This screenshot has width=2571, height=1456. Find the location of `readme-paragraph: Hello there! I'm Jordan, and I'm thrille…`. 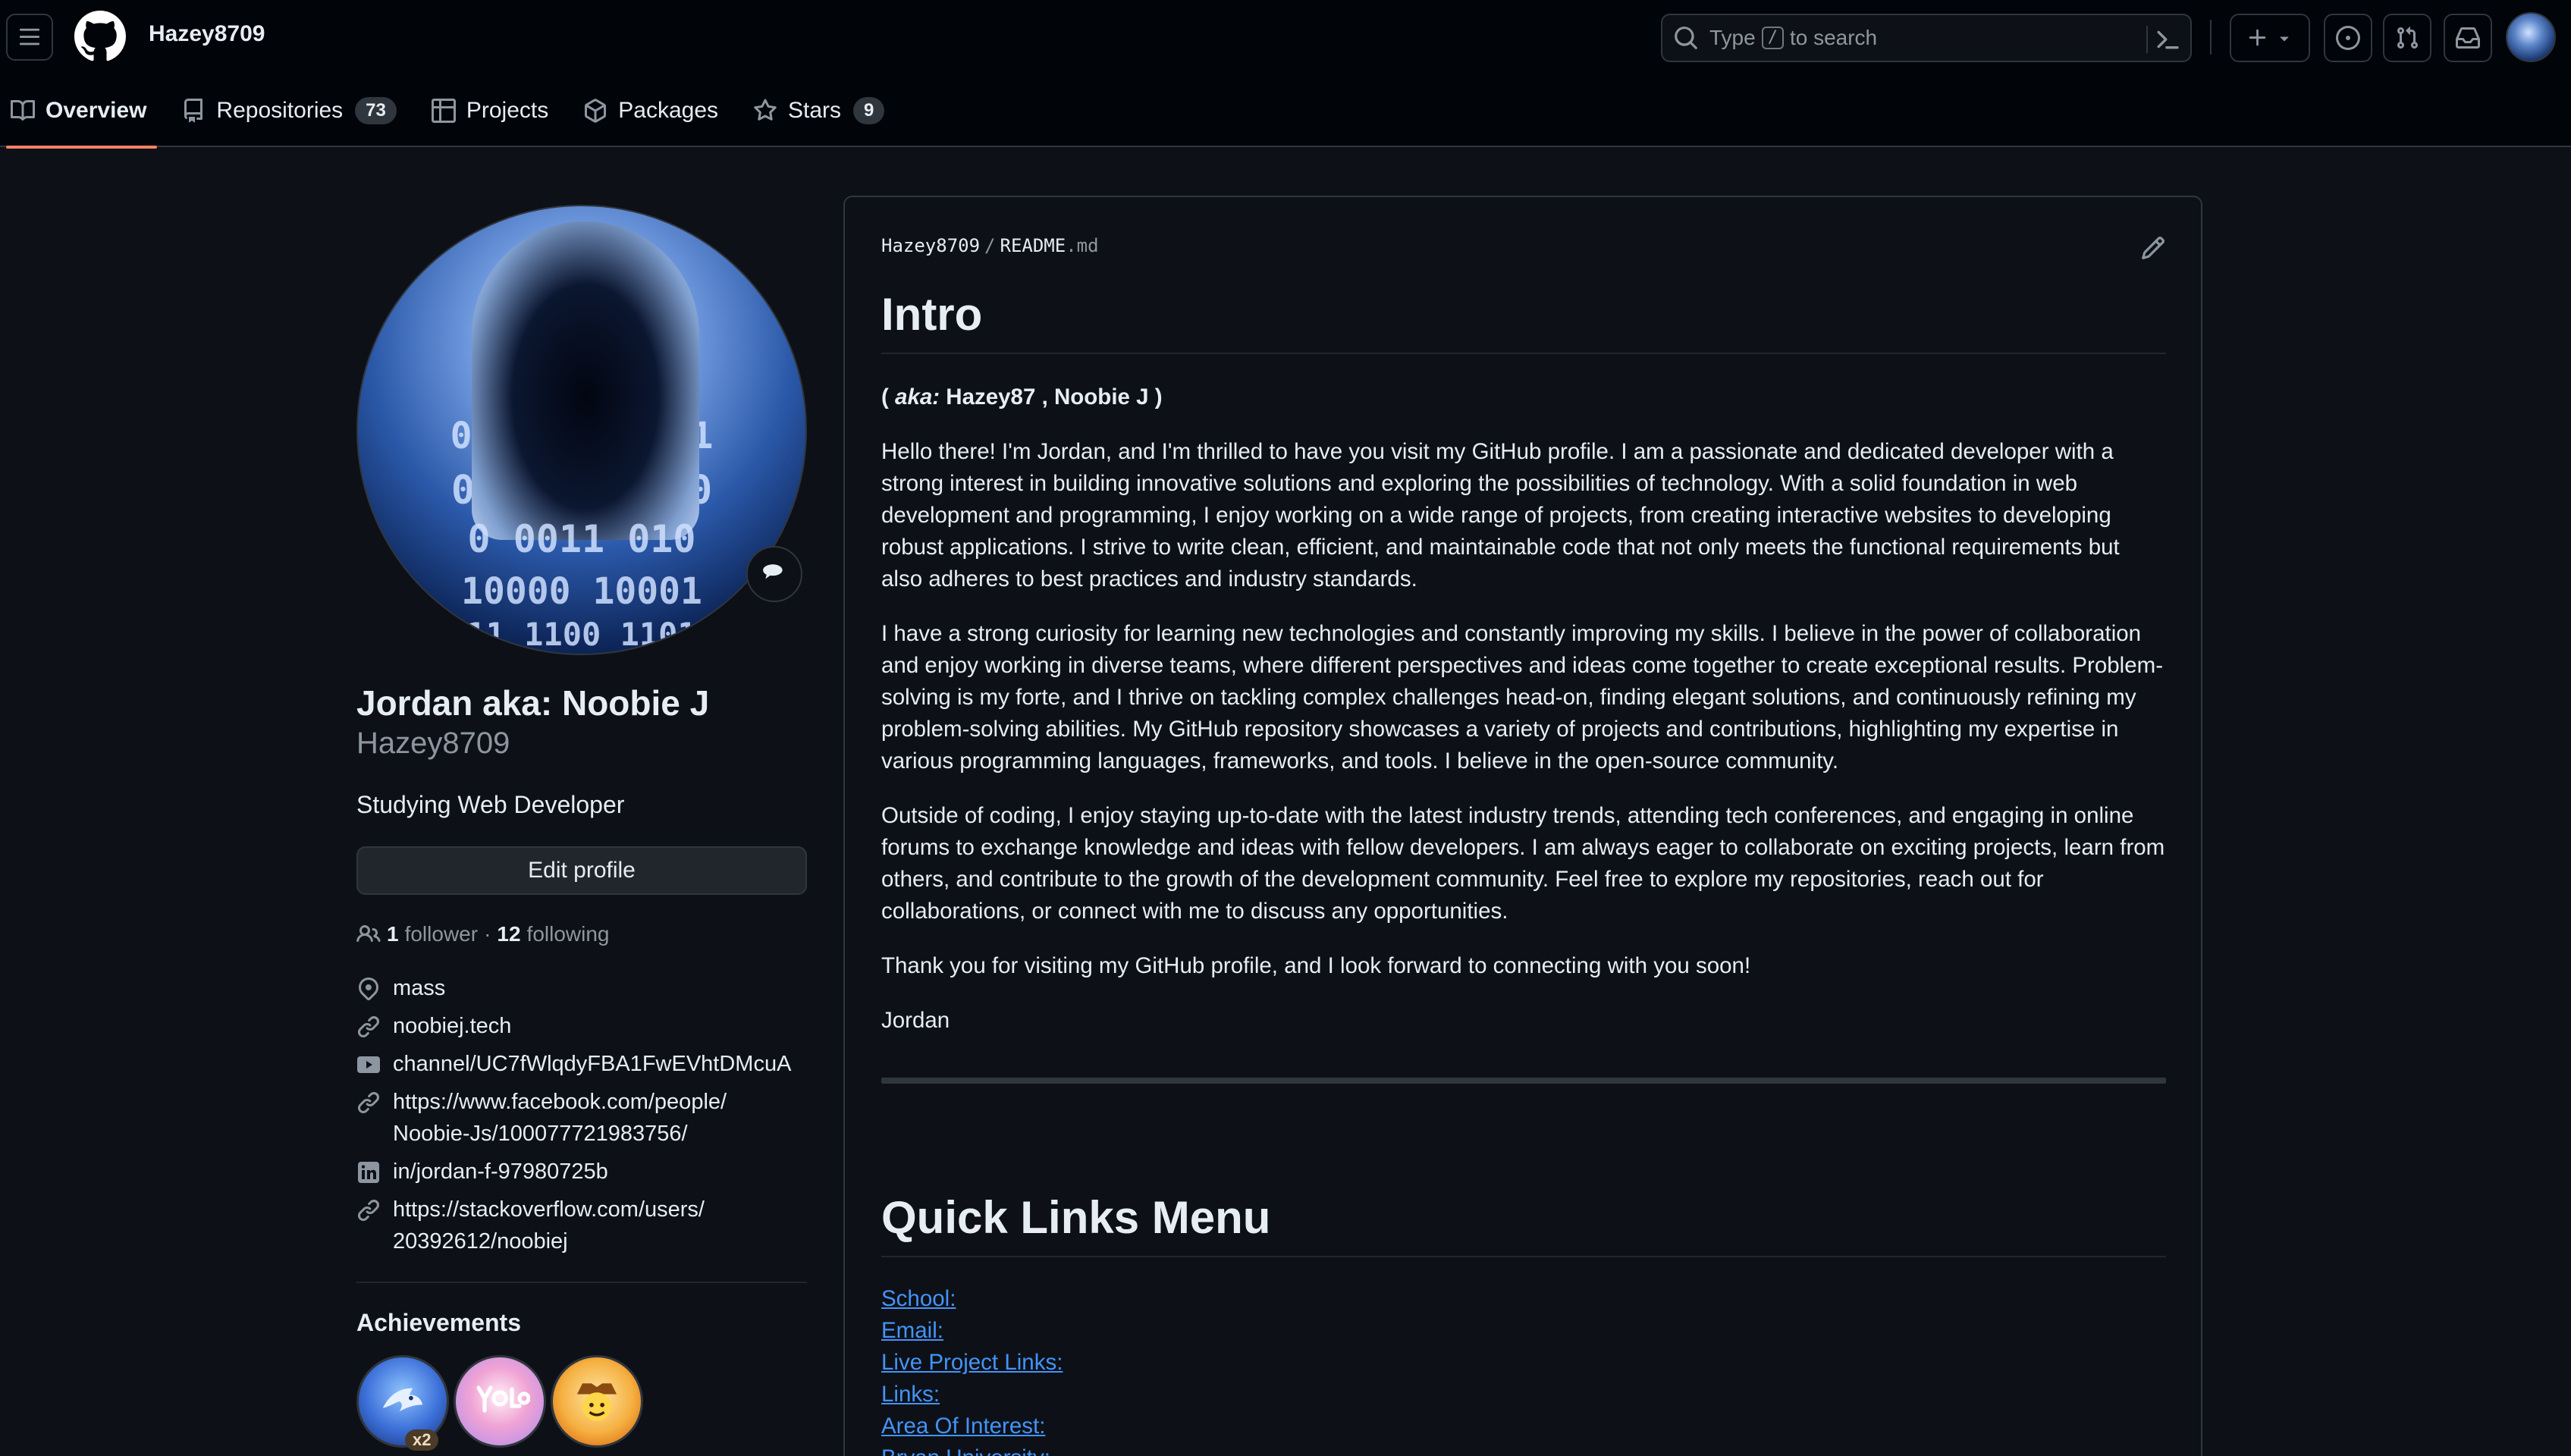

readme-paragraph: Hello there! I'm Jordan, and I'm thrille… is located at coordinates (1500, 515).